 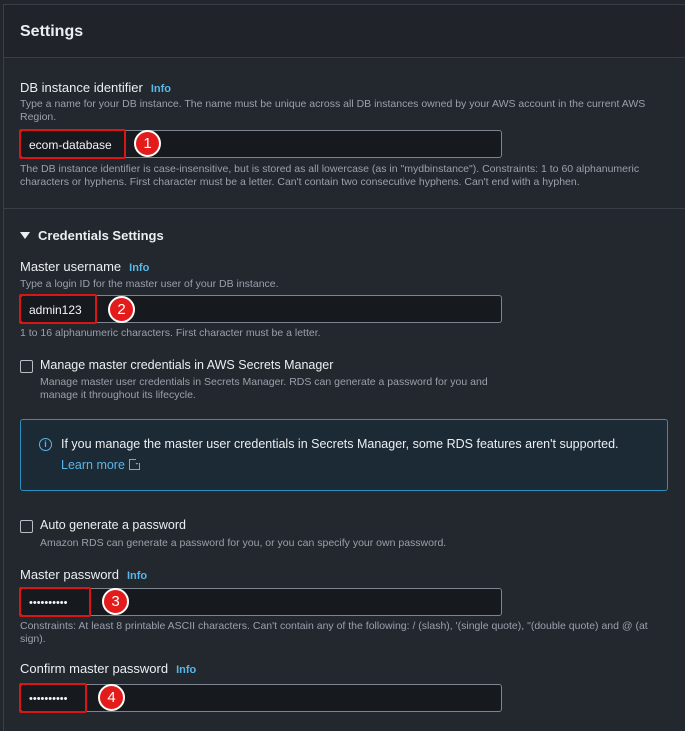 What do you see at coordinates (135, 463) in the screenshot?
I see `external-link-icon` at bounding box center [135, 463].